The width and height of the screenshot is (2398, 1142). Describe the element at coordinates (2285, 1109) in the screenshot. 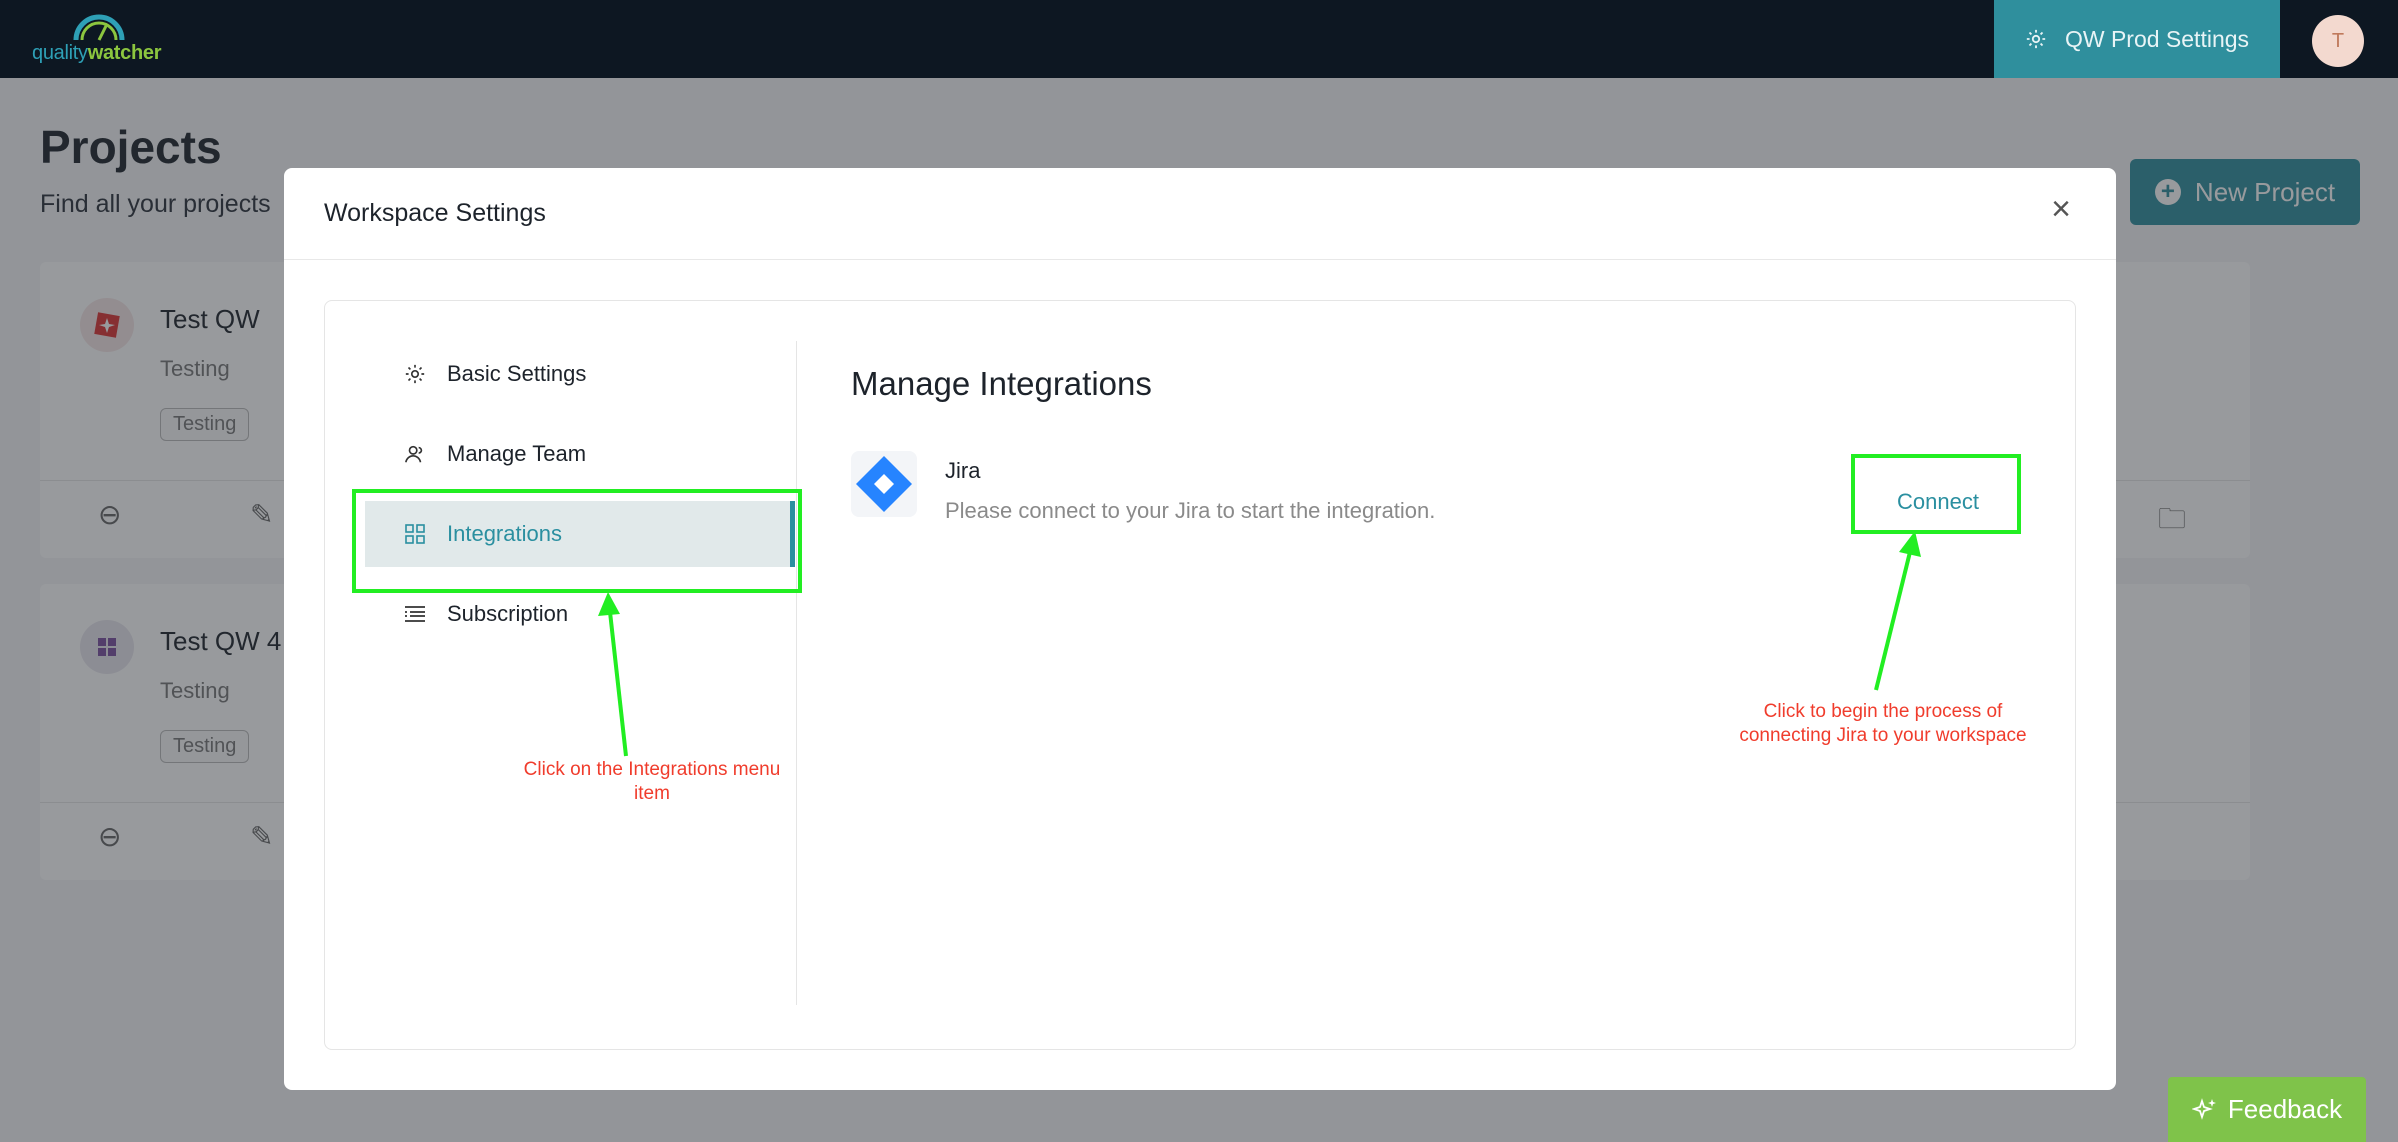

I see `feedback-label: Feedback` at that location.